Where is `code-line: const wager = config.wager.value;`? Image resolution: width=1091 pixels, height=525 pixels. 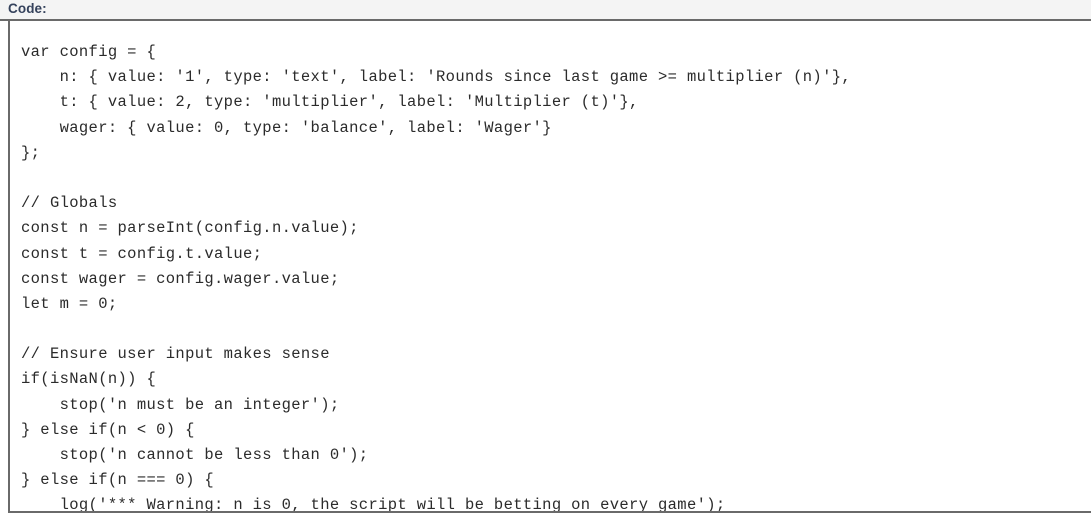 code-line: const wager = config.wager.value; is located at coordinates (180, 278).